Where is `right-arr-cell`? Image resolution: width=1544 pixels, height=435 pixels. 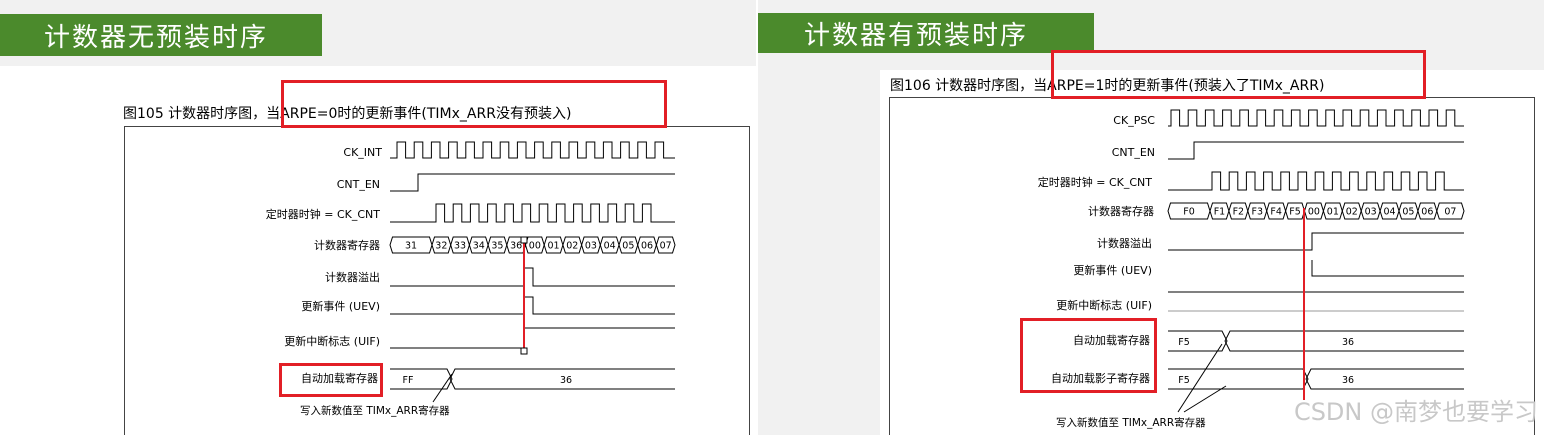
right-arr-cell is located at coordinates (1198, 341).